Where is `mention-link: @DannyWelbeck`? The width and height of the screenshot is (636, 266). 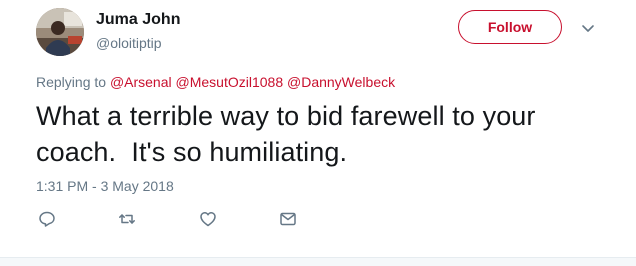 mention-link: @DannyWelbeck is located at coordinates (341, 82).